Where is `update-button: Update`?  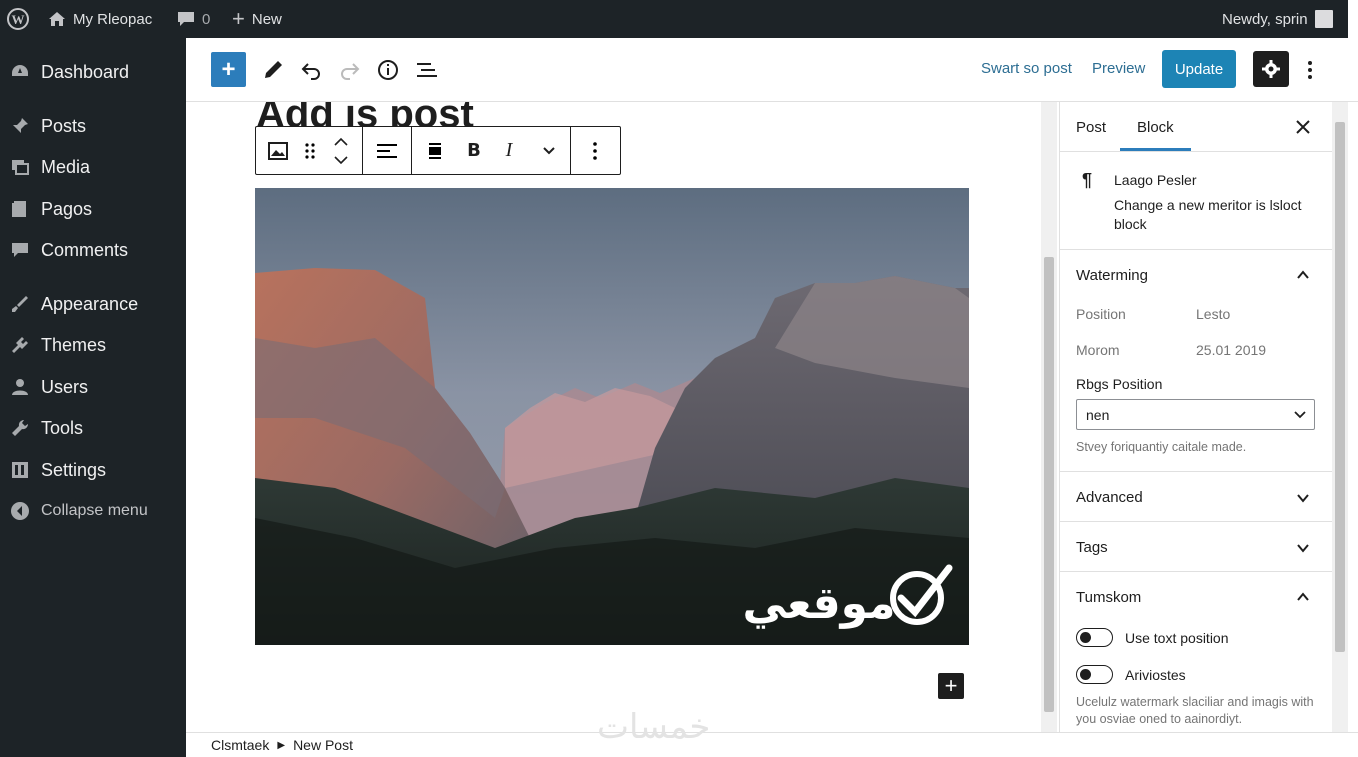 update-button: Update is located at coordinates (1199, 69).